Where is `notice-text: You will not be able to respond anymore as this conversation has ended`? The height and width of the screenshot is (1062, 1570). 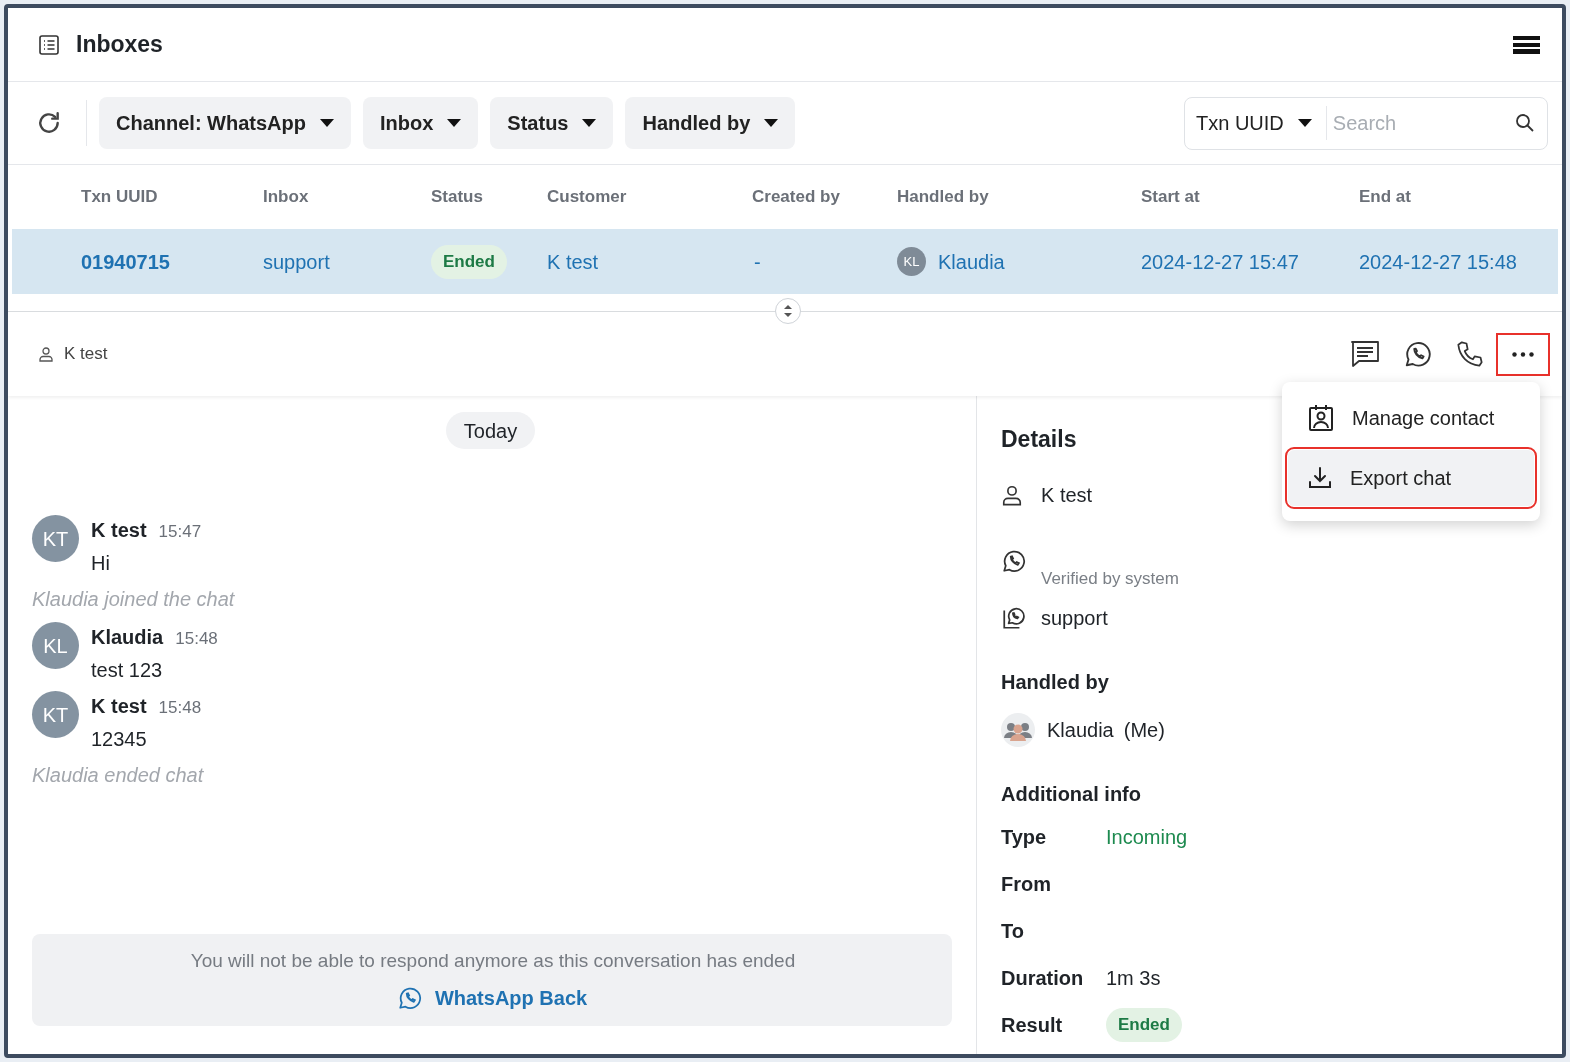 notice-text: You will not be able to respond anymore as this conversation has ended is located at coordinates (493, 960).